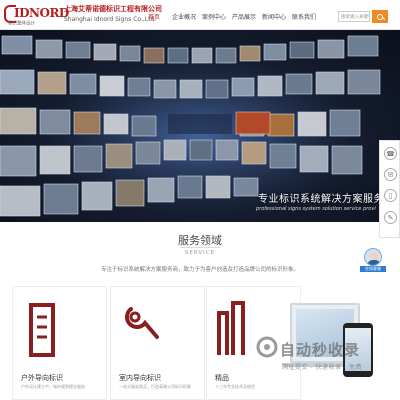  Describe the element at coordinates (155, 386) in the screenshot. I see `service-card-desc: 一站式服务购买，打造高端公司标识形象` at that location.